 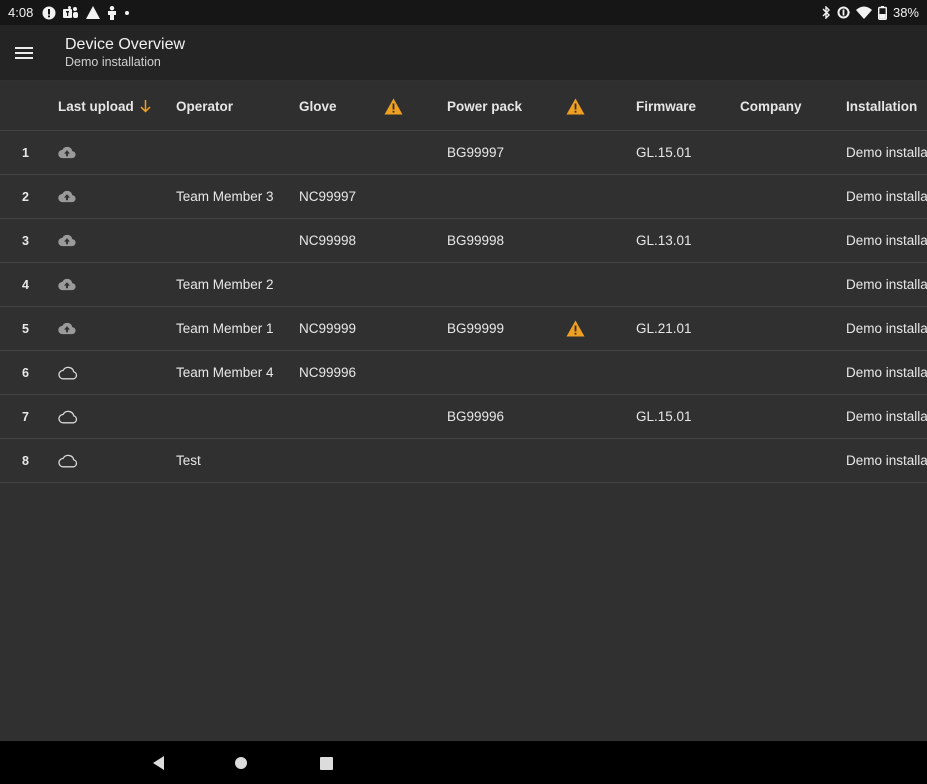 What do you see at coordinates (666, 106) in the screenshot?
I see `header-firmware: Firmware` at bounding box center [666, 106].